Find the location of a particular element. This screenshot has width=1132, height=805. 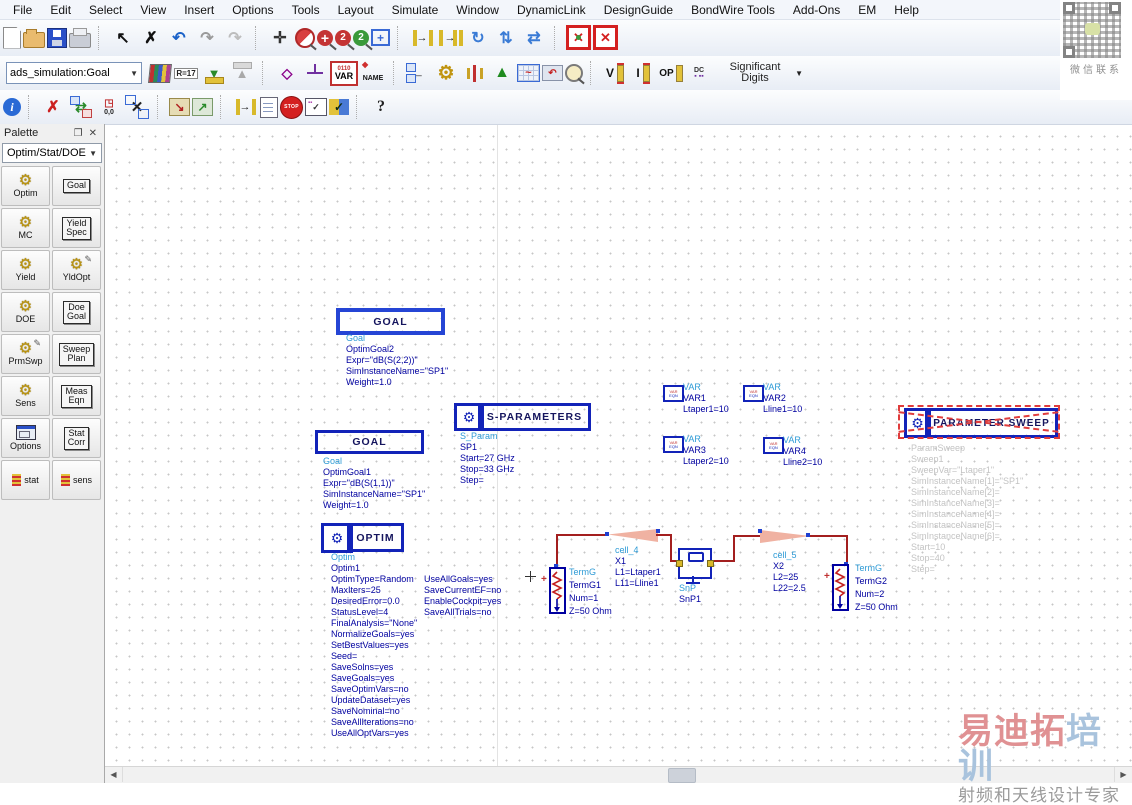

palette-item-sens: ⚙ Sens is located at coordinates (25, 396).